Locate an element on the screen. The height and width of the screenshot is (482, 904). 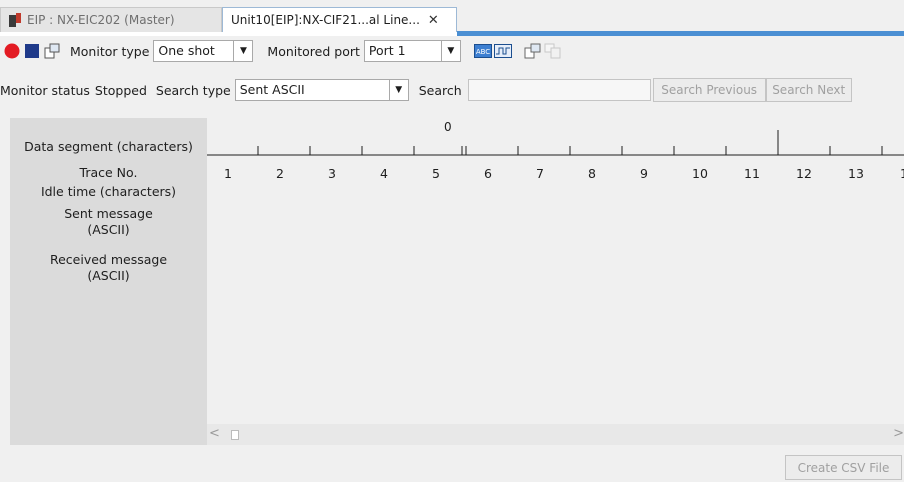
tab-eip-master: EIP : NX-EIC202 (Master) is located at coordinates (111, 19).